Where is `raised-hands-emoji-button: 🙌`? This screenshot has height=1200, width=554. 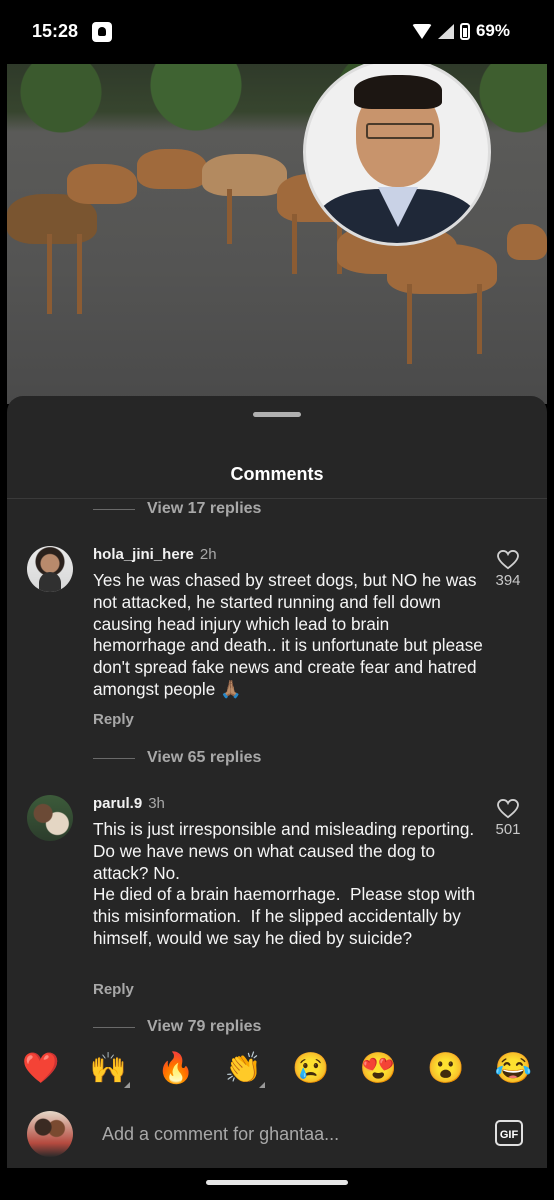 raised-hands-emoji-button: 🙌 is located at coordinates (109, 1069).